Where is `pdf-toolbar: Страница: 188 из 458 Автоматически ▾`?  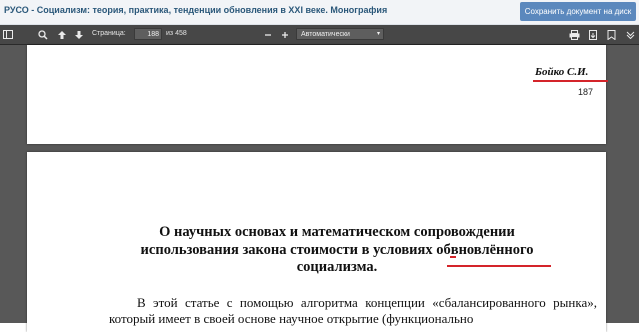 pdf-toolbar: Страница: 188 из 458 Автоматически ▾ is located at coordinates (319, 35).